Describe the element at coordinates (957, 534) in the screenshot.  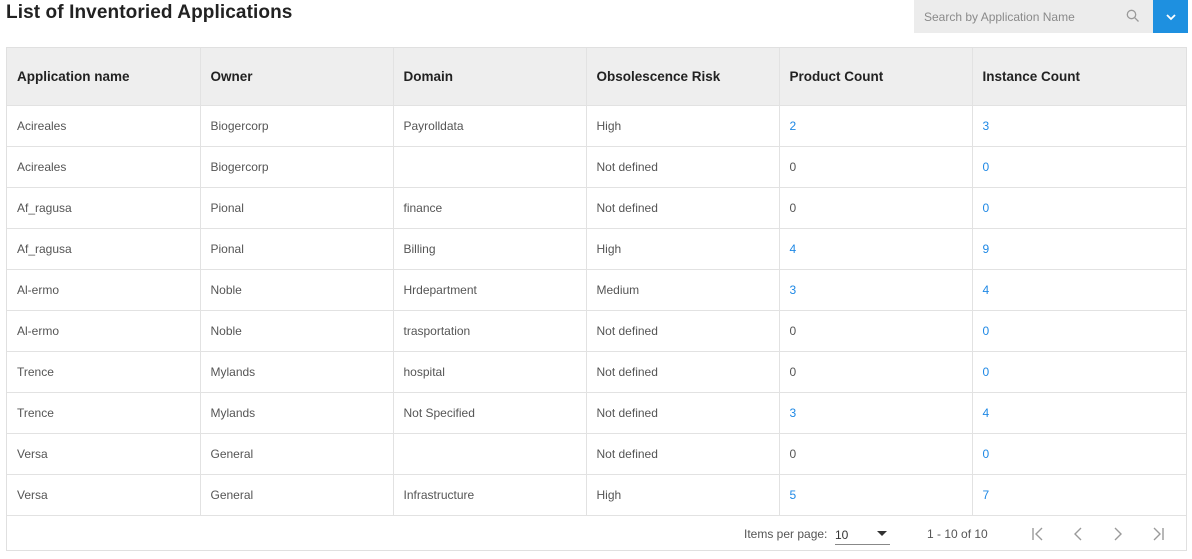
I see `page-range-label: 1 - 10 of 10` at that location.